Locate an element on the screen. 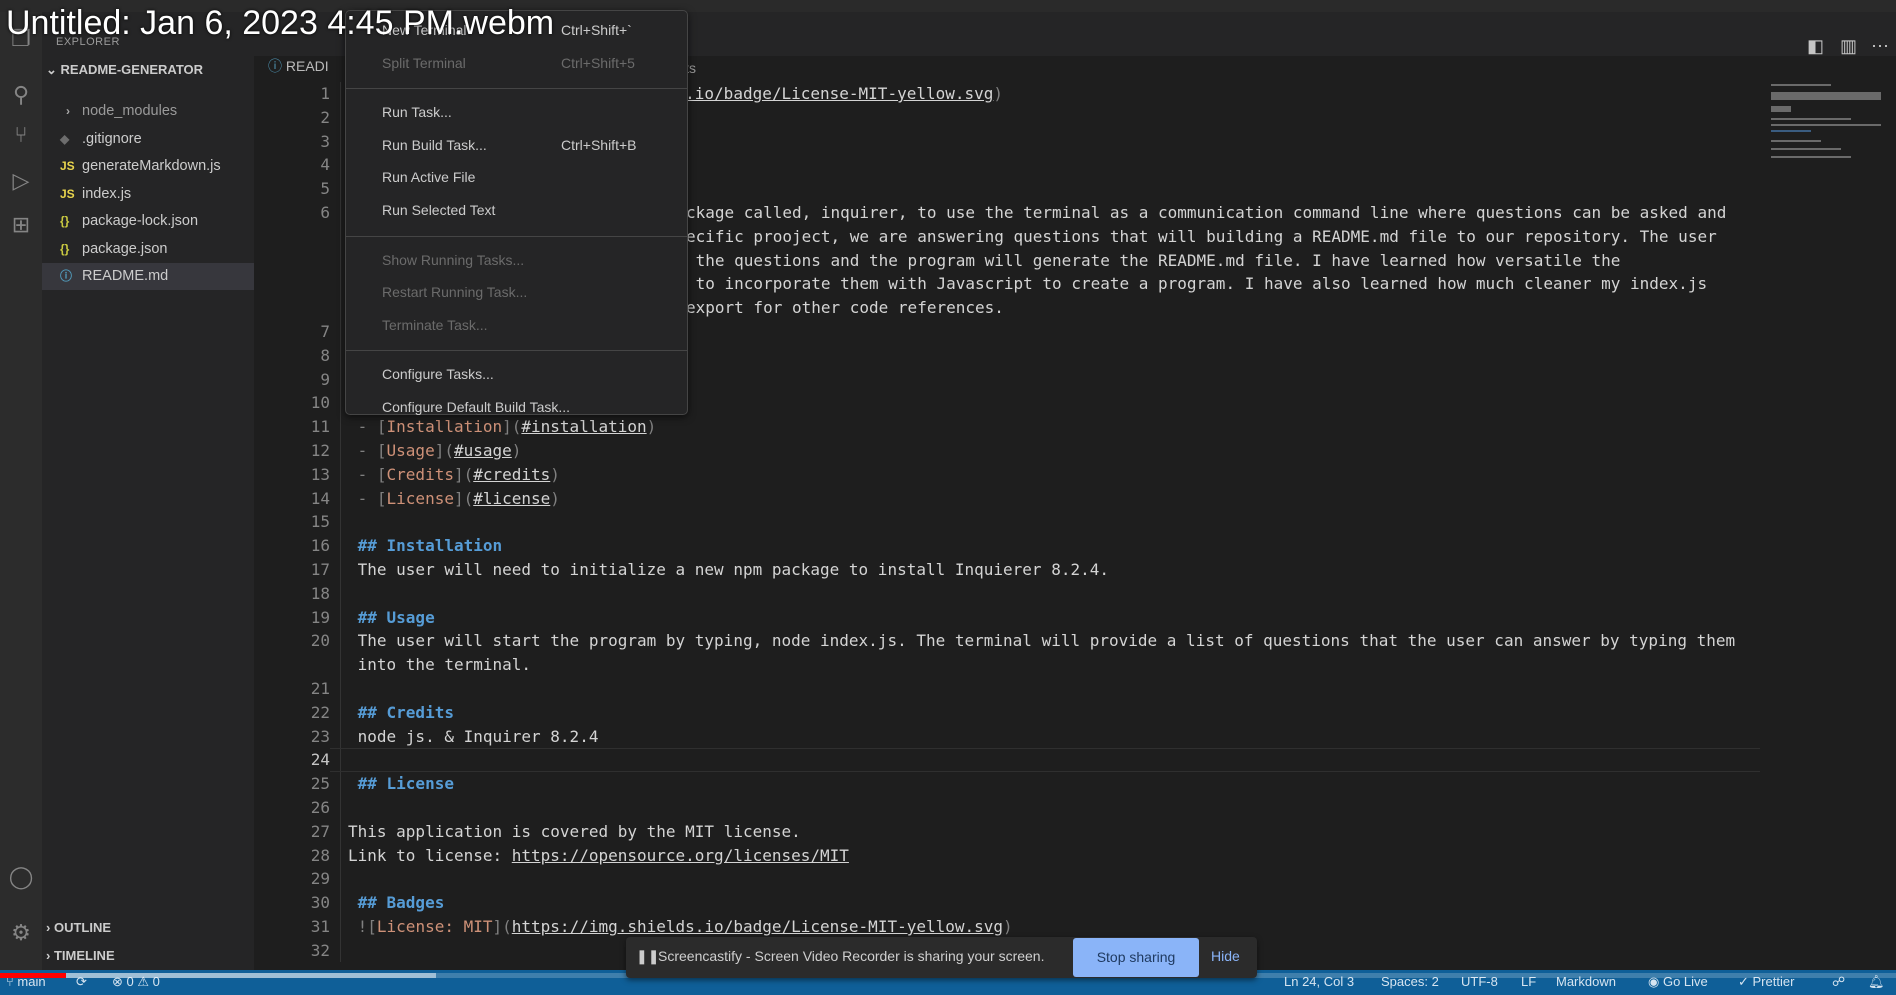  file-item: {} package-lock.json is located at coordinates (148, 221).